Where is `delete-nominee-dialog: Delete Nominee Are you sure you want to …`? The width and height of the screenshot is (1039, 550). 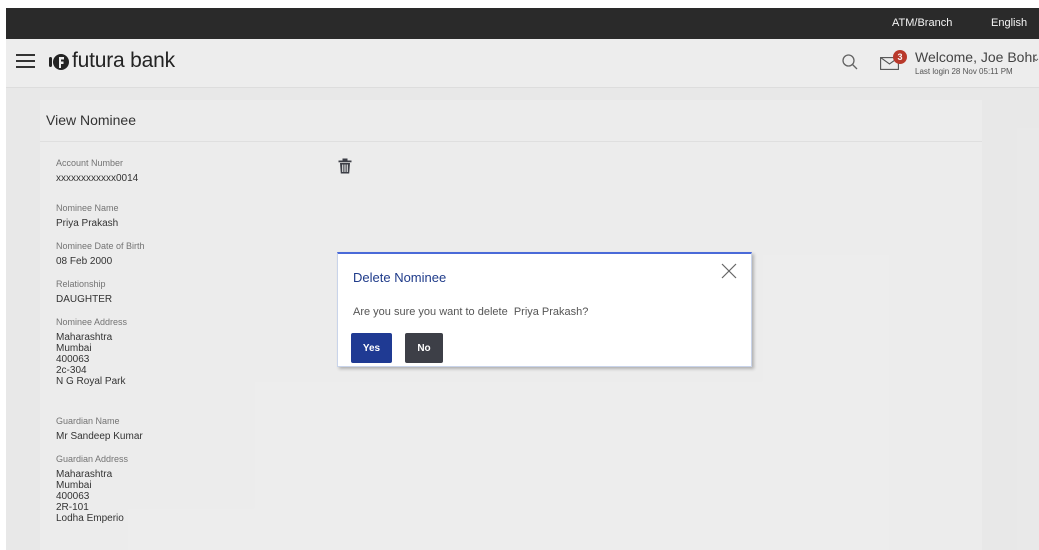 delete-nominee-dialog: Delete Nominee Are you sure you want to … is located at coordinates (544, 309).